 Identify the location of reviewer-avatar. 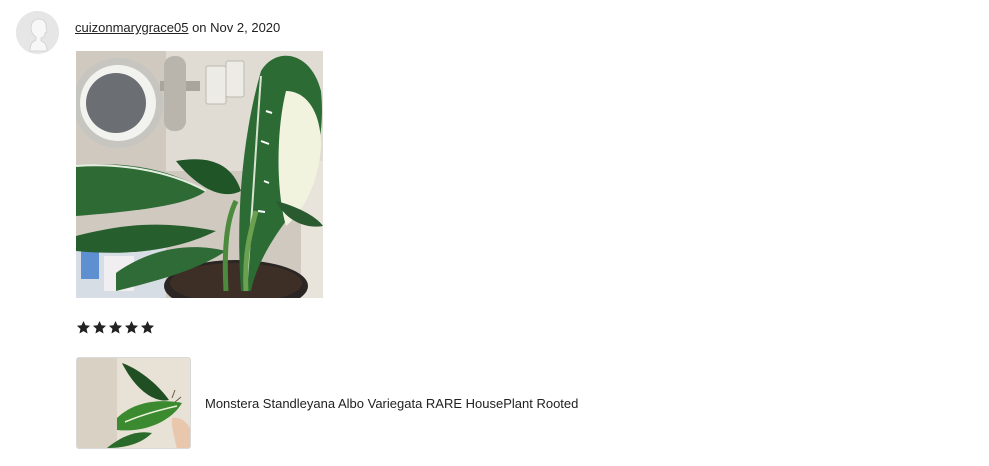
(37, 32).